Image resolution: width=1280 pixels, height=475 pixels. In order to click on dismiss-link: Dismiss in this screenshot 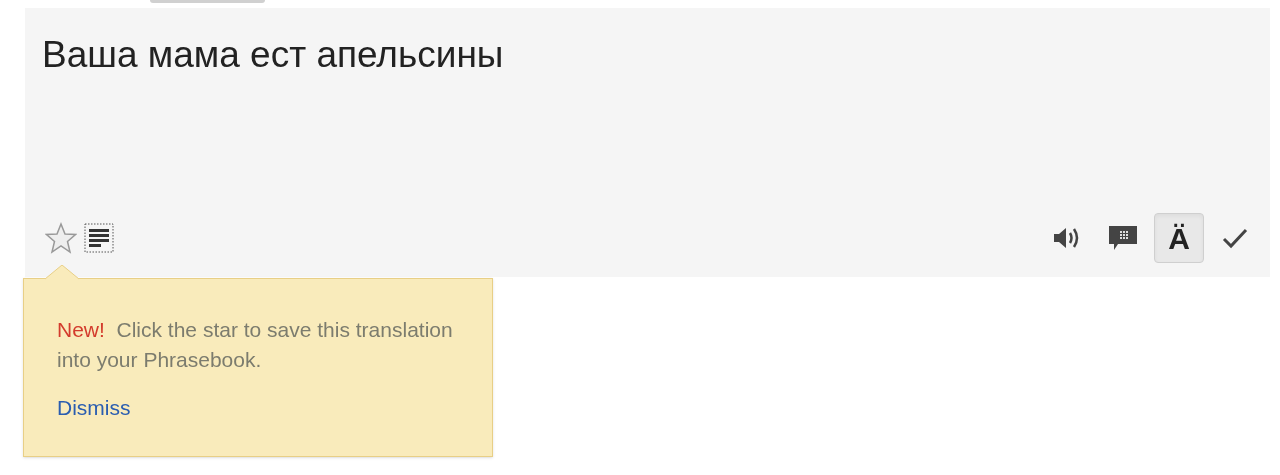, I will do `click(94, 408)`.